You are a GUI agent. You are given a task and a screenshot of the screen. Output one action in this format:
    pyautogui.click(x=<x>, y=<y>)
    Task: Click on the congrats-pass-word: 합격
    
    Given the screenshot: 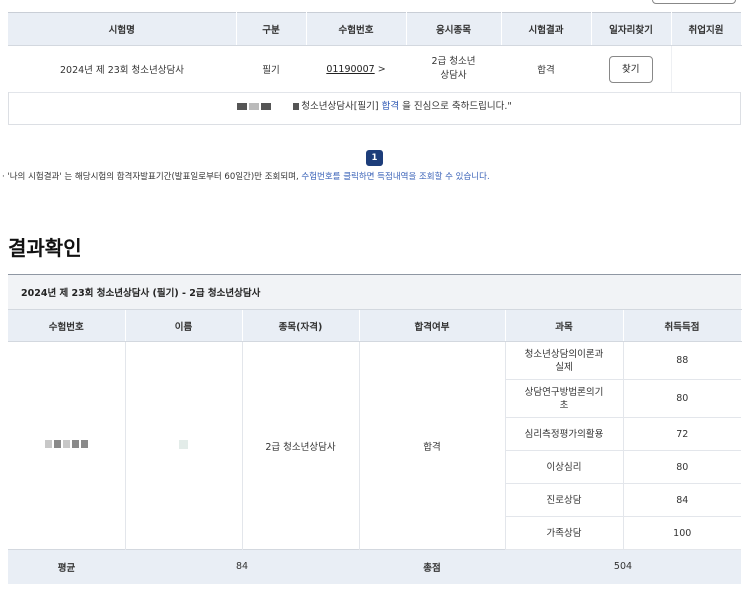 What is the action you would take?
    pyautogui.click(x=390, y=106)
    